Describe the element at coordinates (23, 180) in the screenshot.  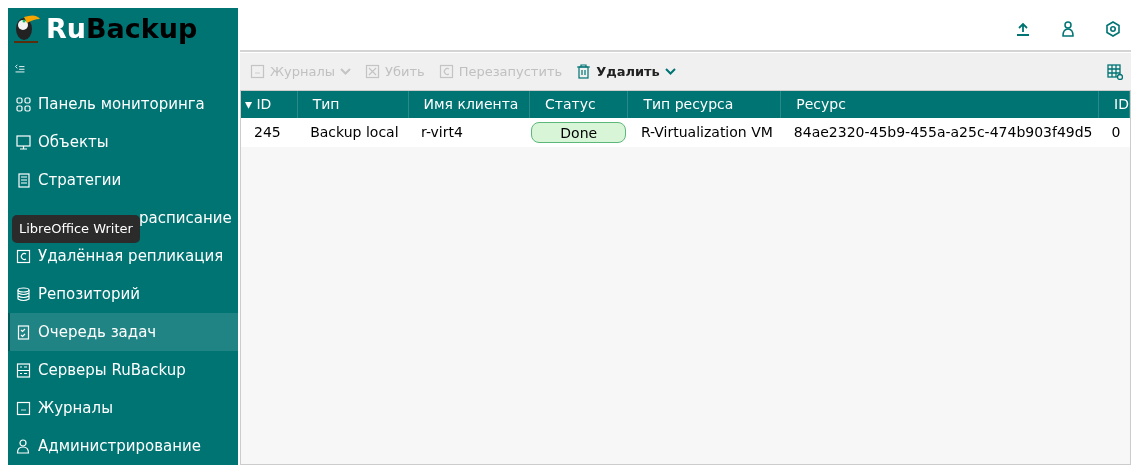
I see `document-icon` at that location.